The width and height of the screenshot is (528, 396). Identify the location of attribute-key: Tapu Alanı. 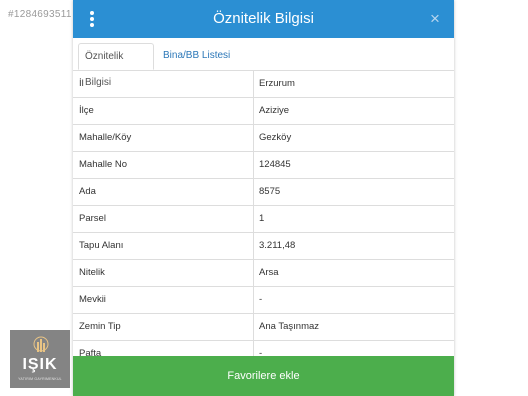
(101, 245).